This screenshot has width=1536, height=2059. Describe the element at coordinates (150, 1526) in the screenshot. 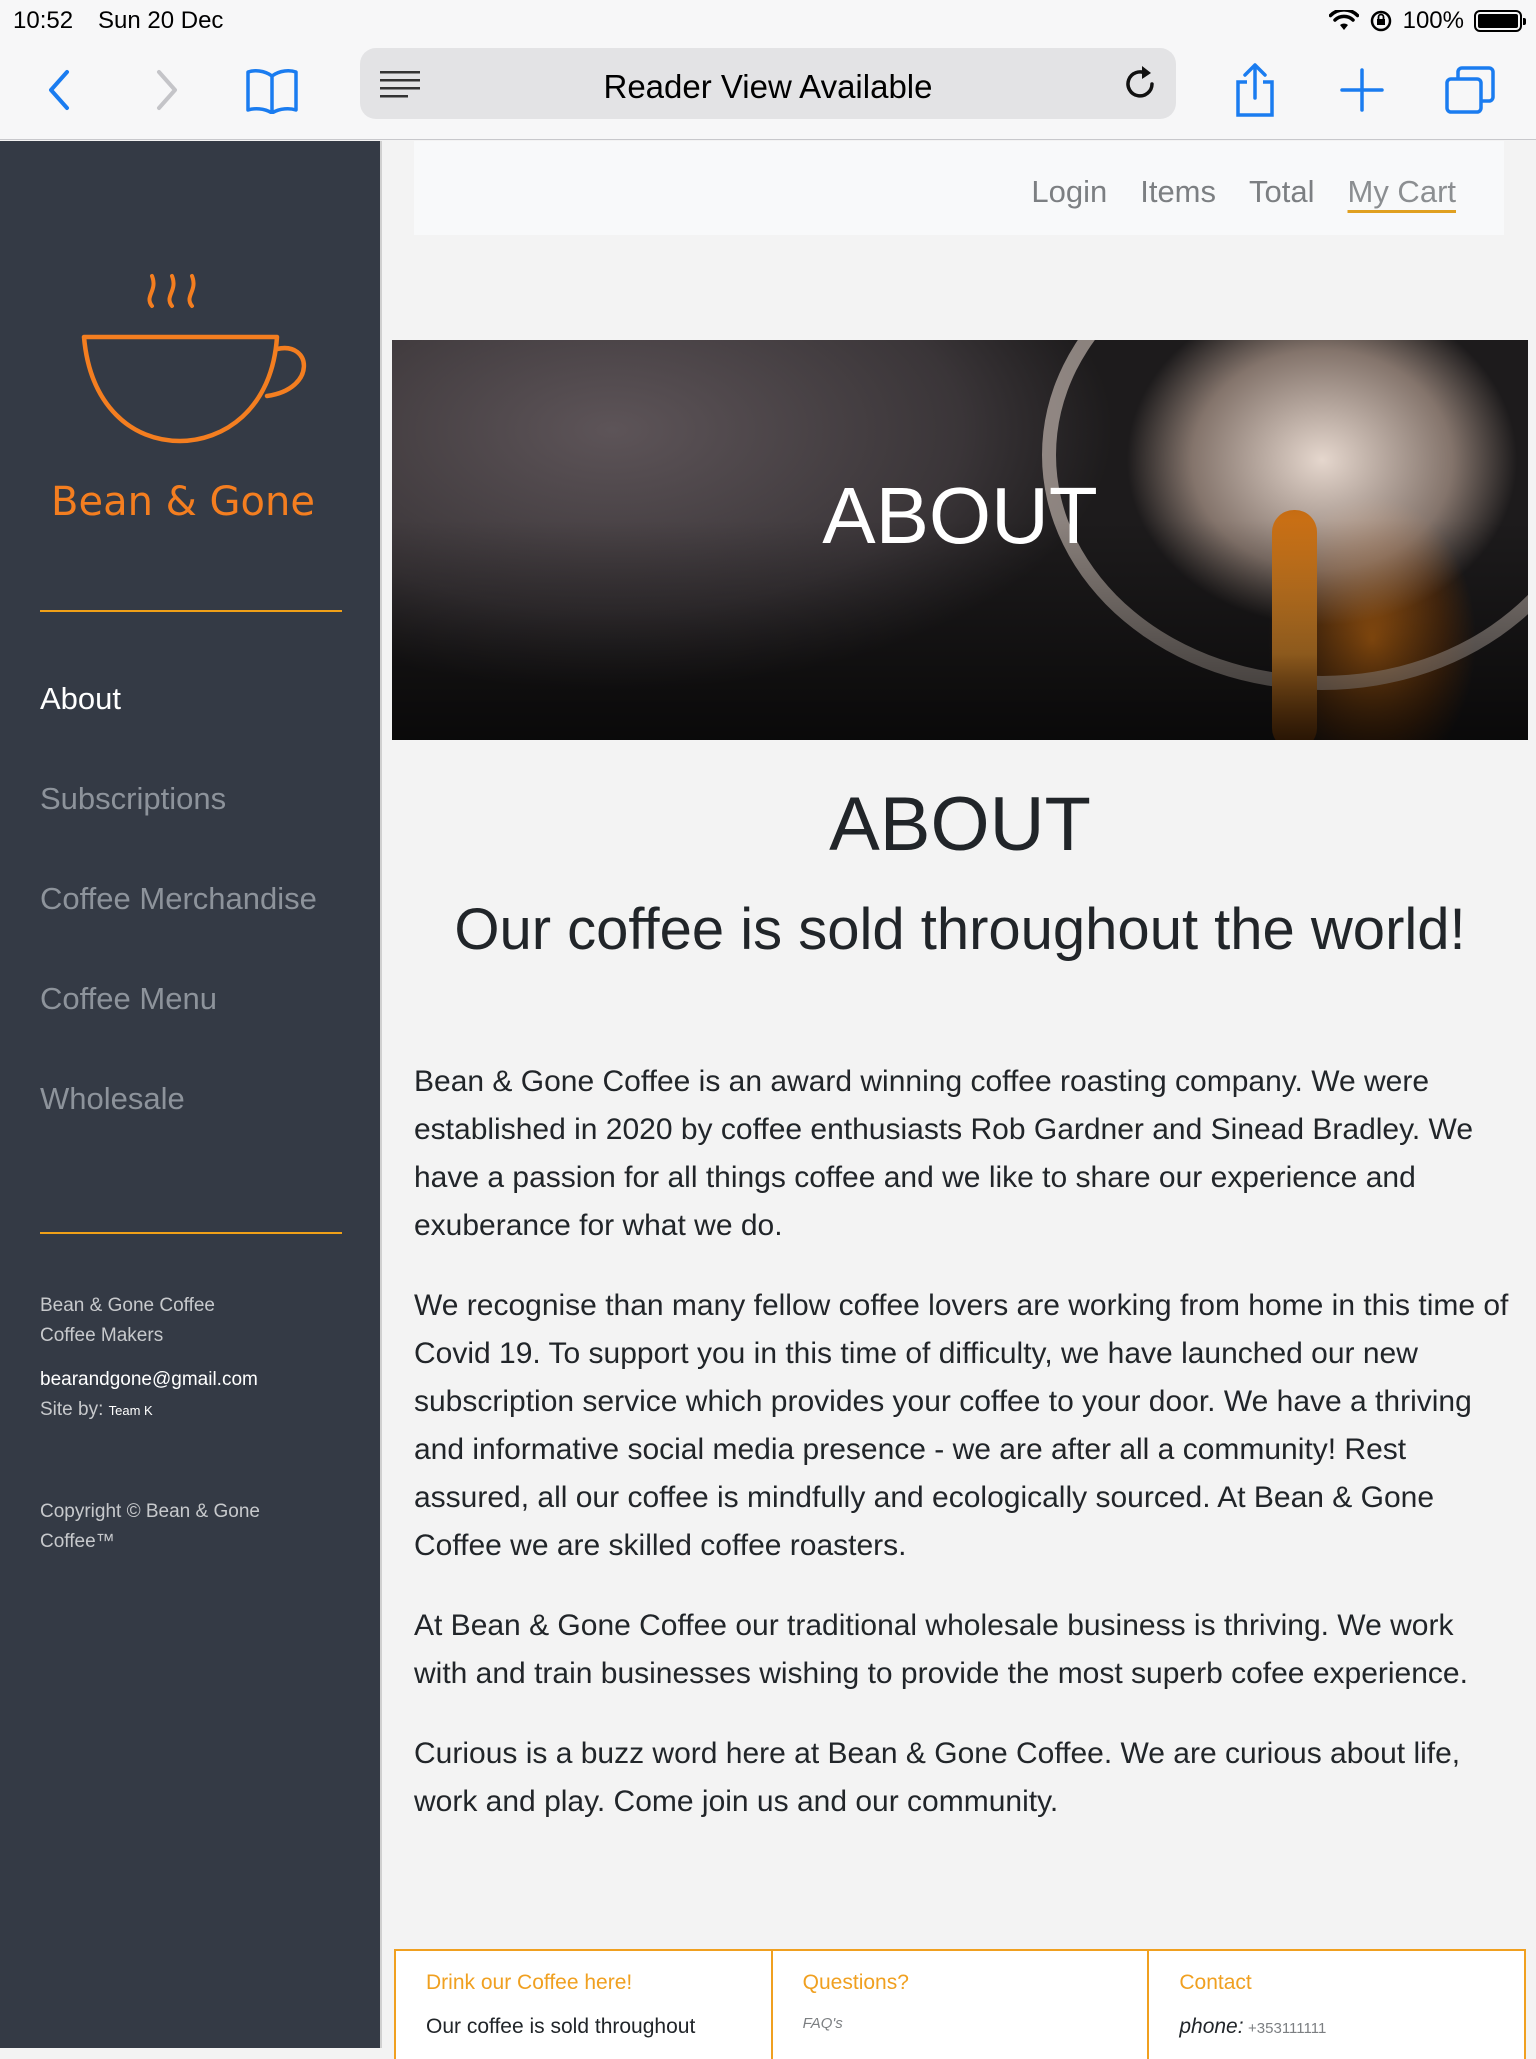

I see `copyright: Copyright © Bean & Gone Coffee™` at that location.